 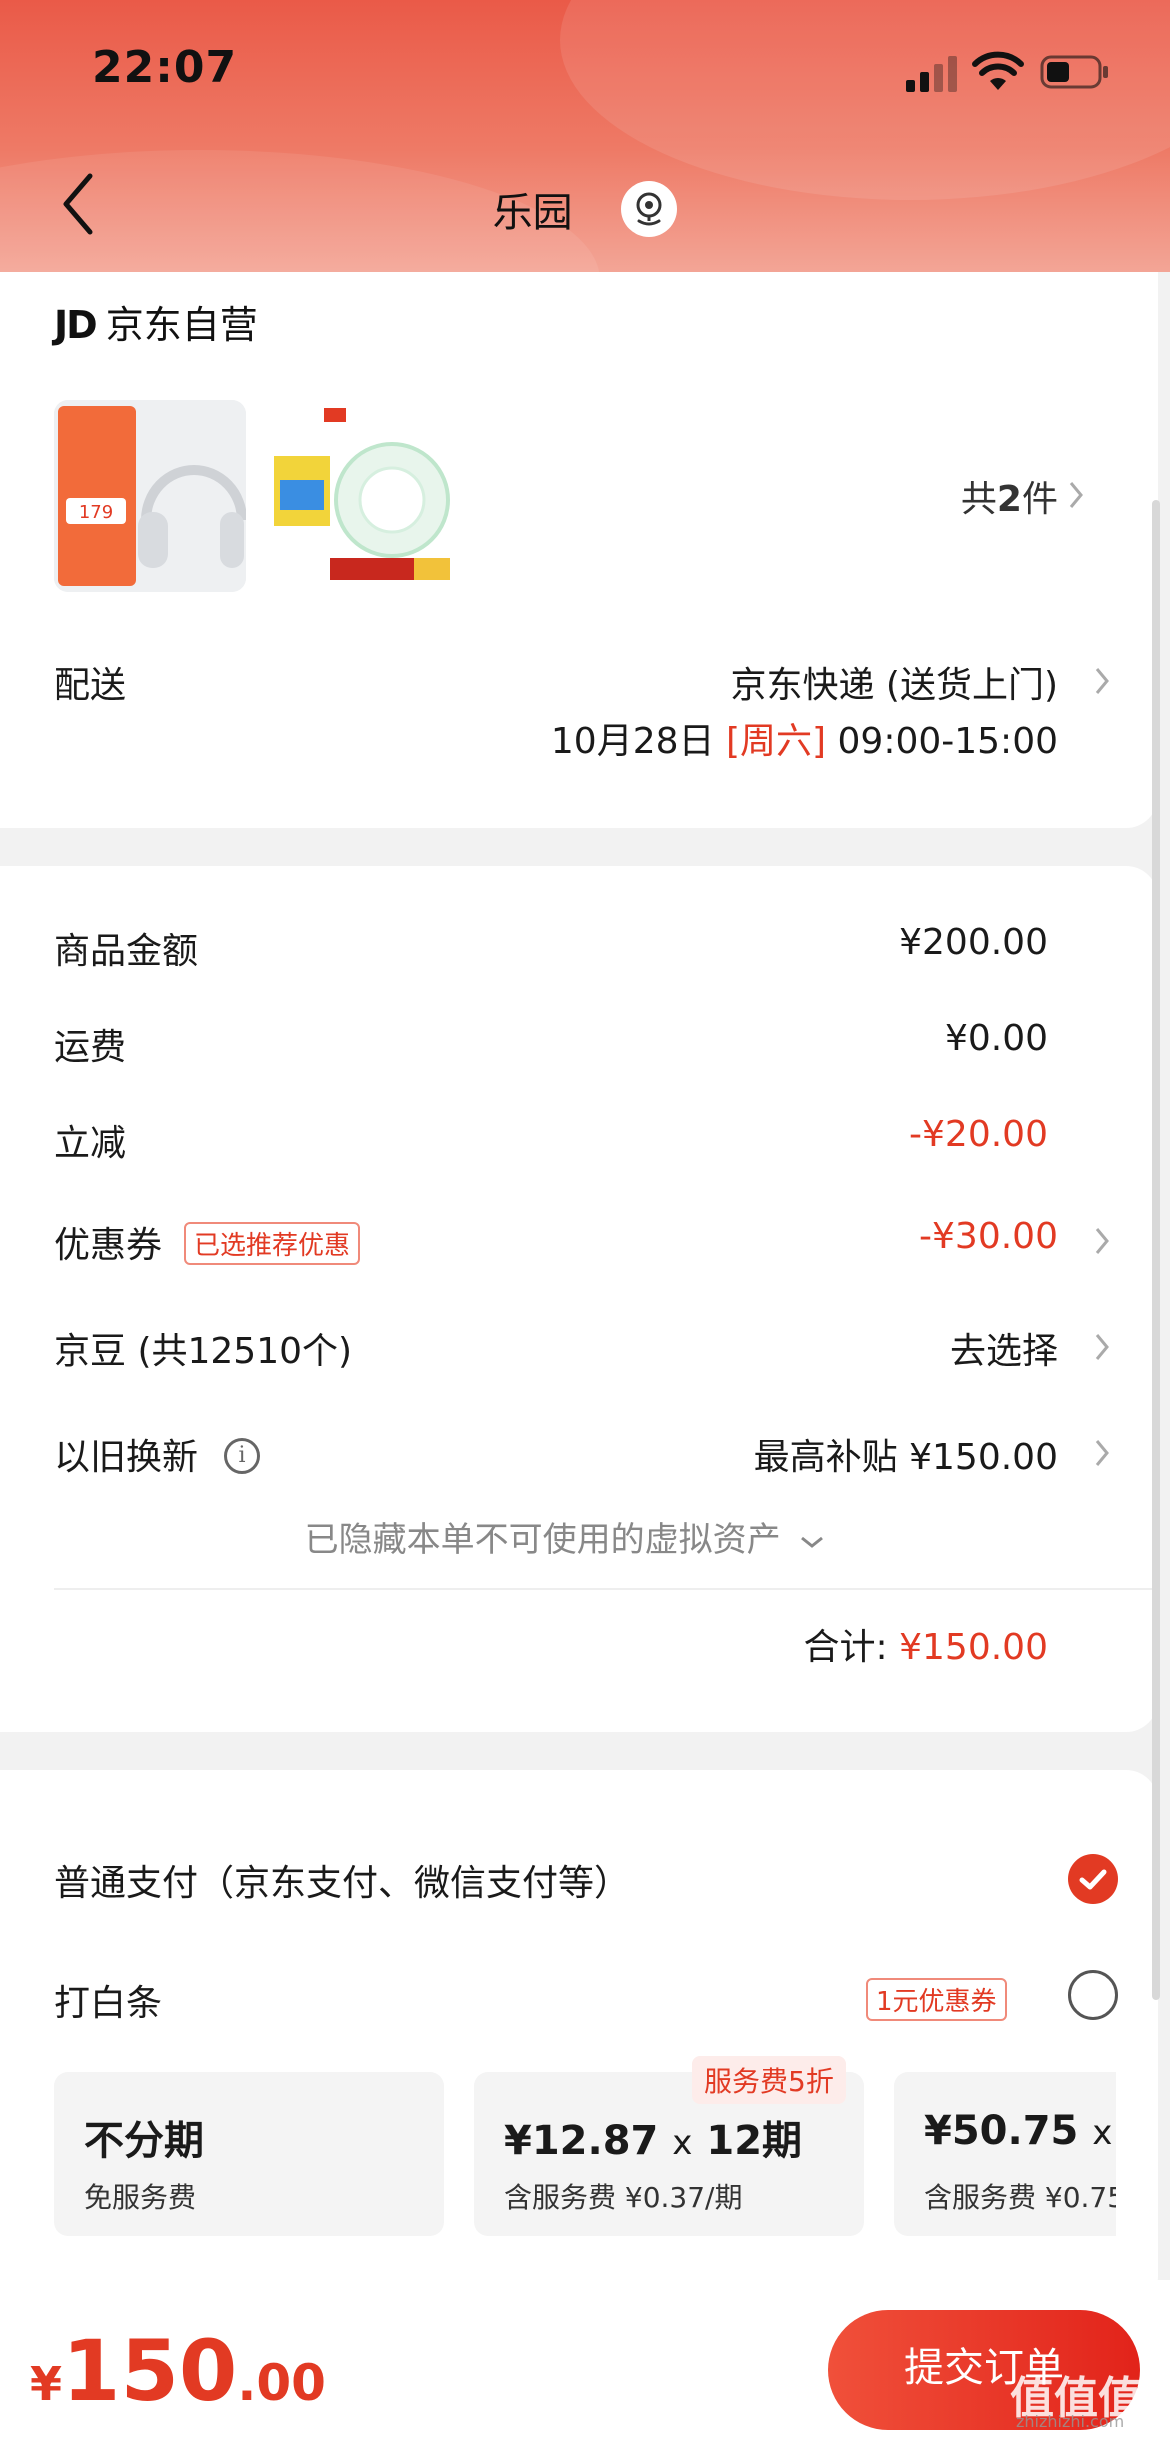 I want to click on instant-discount-label: 立减, so click(x=90, y=1143).